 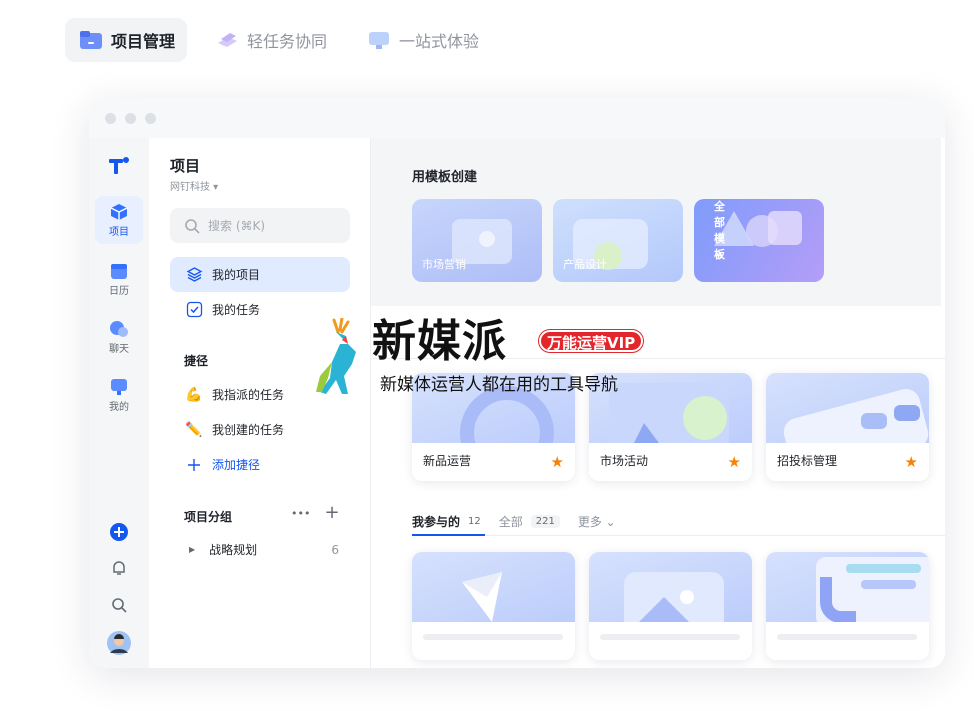 I want to click on plus-icon, so click(x=194, y=465).